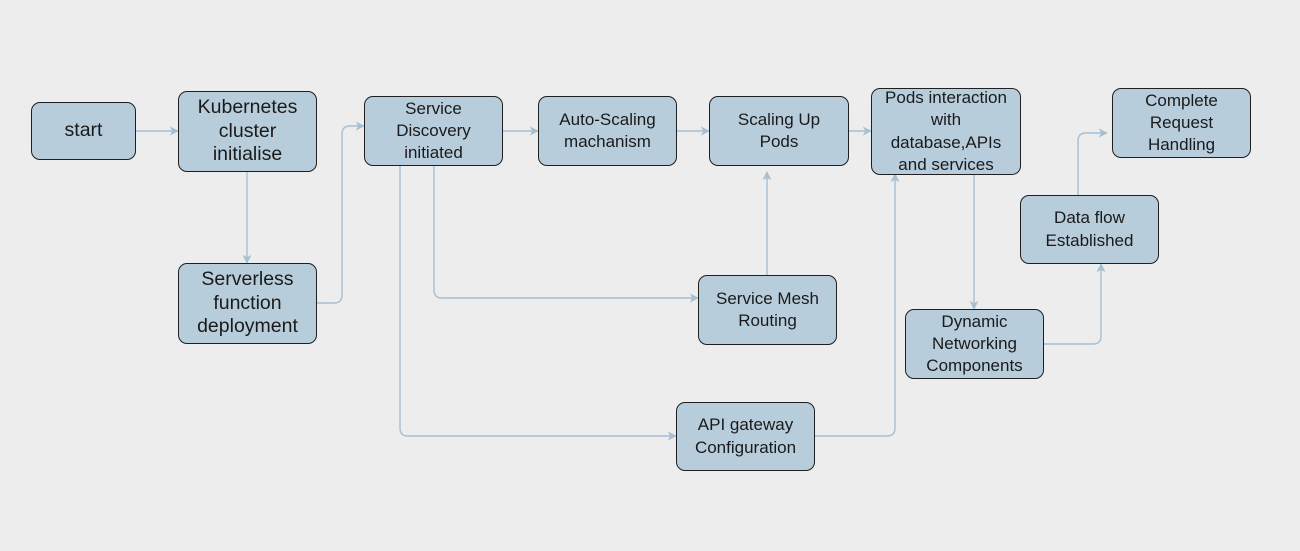  I want to click on edge-dataflow-to-complete, so click(1092, 161).